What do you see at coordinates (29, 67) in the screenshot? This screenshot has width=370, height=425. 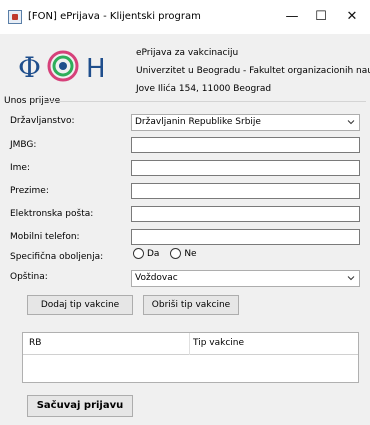 I see `logo-phi: Φ` at bounding box center [29, 67].